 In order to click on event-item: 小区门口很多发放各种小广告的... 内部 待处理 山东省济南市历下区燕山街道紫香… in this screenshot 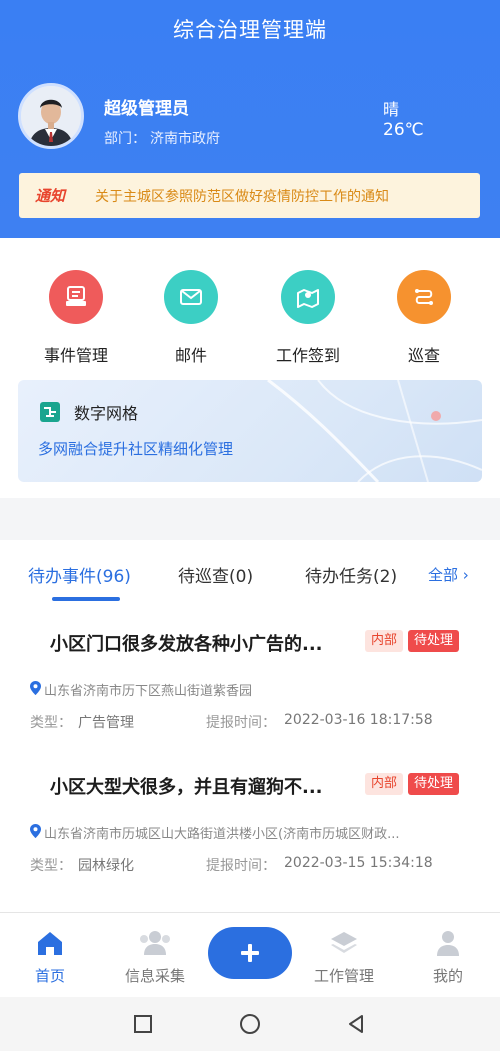, I will do `click(250, 692)`.